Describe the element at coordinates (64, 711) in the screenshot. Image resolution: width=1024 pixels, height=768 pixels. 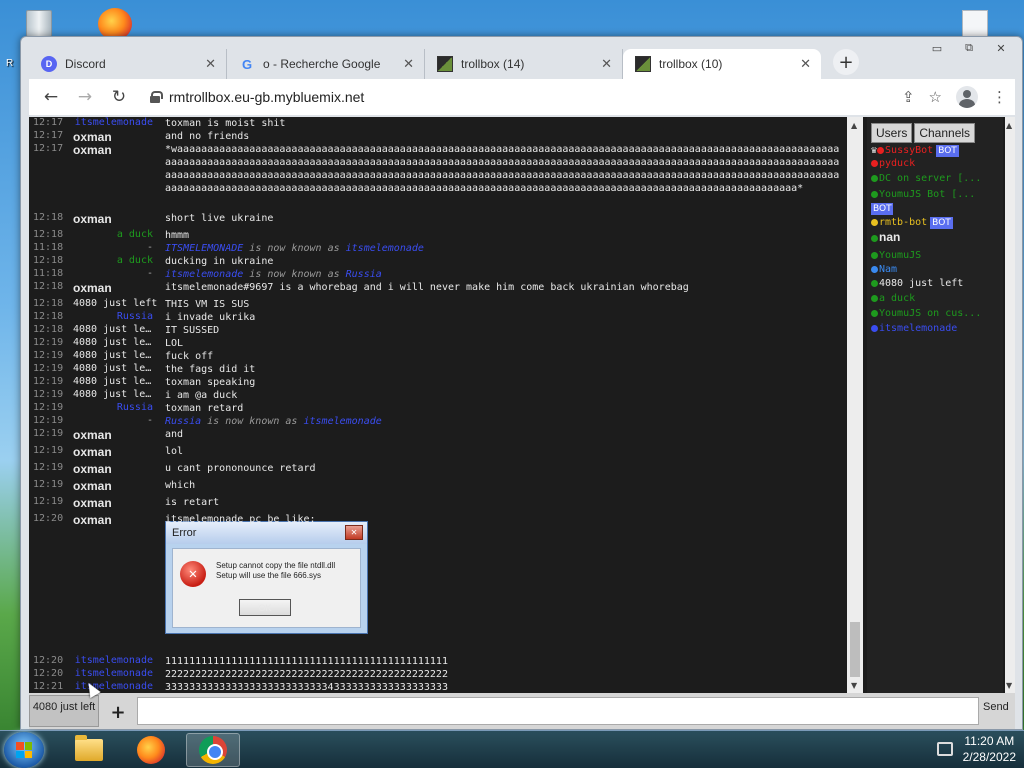
I see `nickname-box: 4080 just left` at that location.